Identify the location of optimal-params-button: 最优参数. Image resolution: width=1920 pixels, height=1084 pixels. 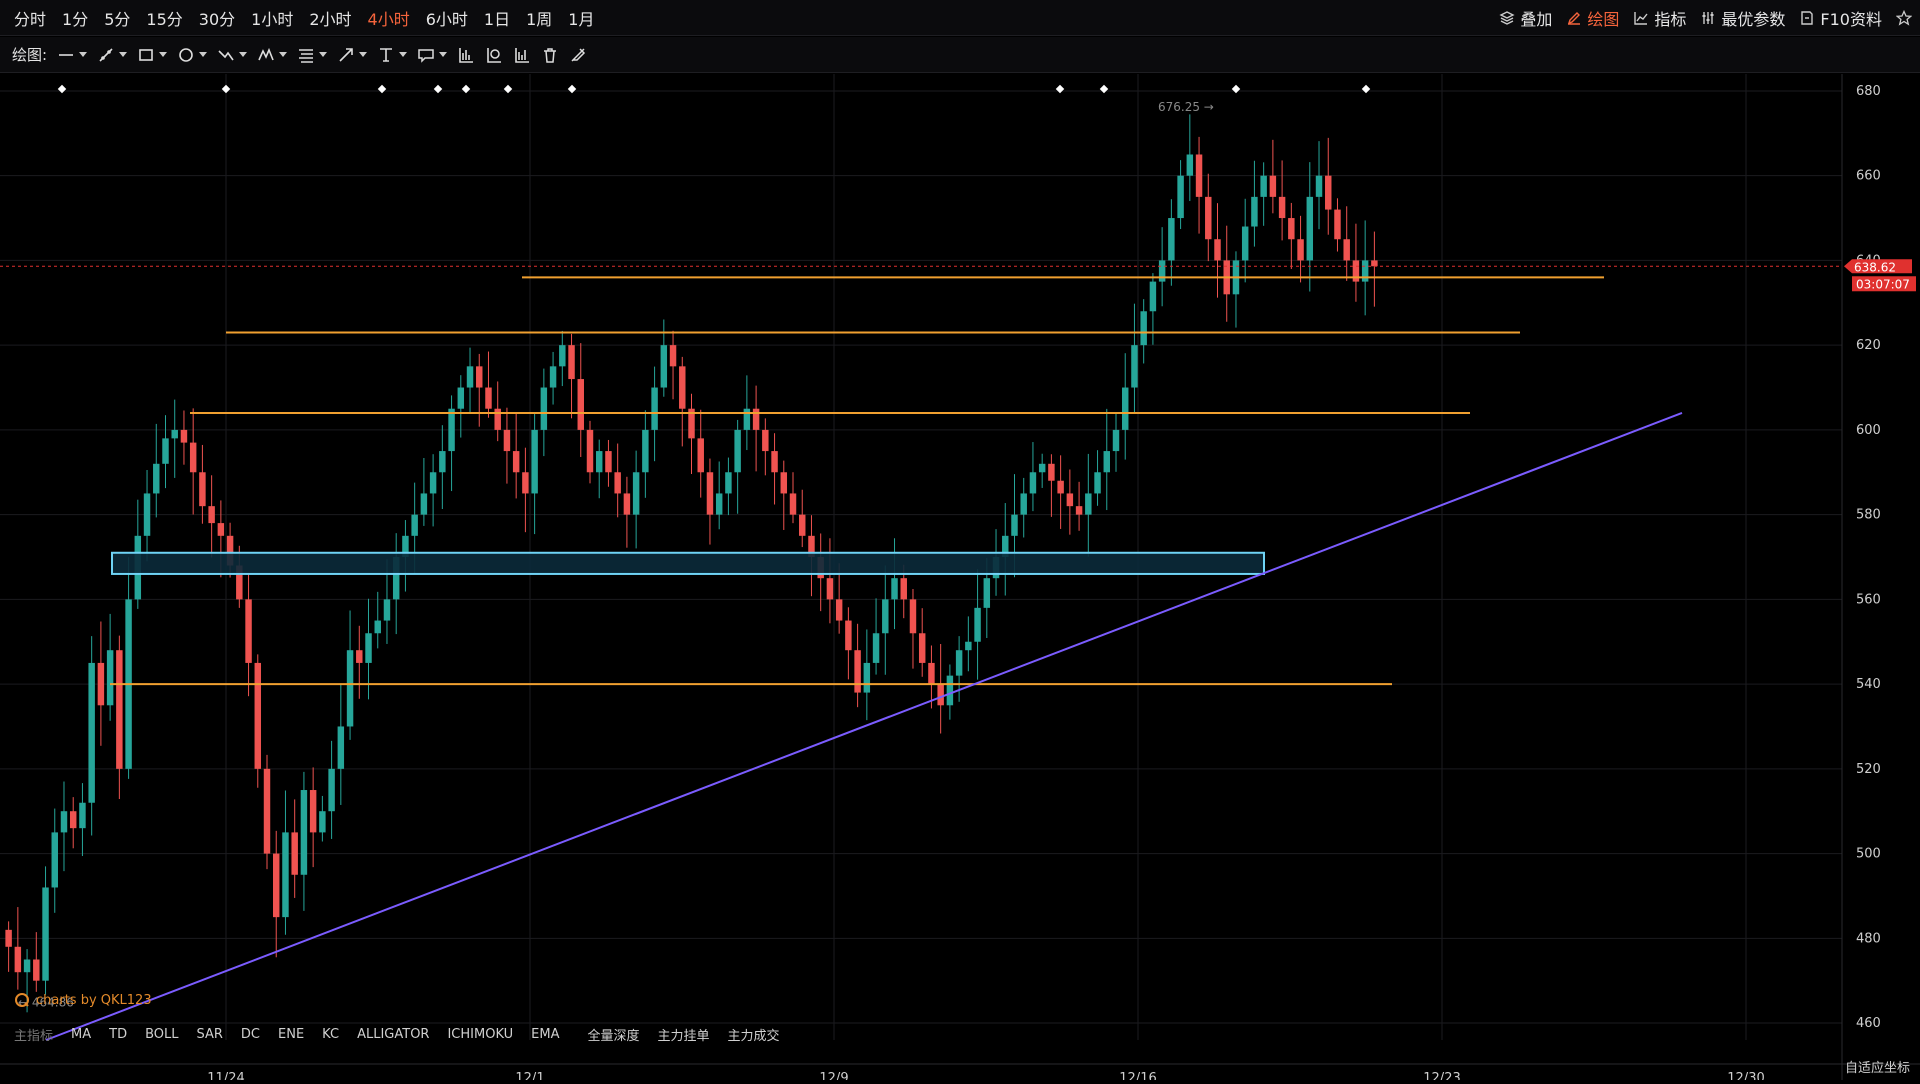
(1742, 18).